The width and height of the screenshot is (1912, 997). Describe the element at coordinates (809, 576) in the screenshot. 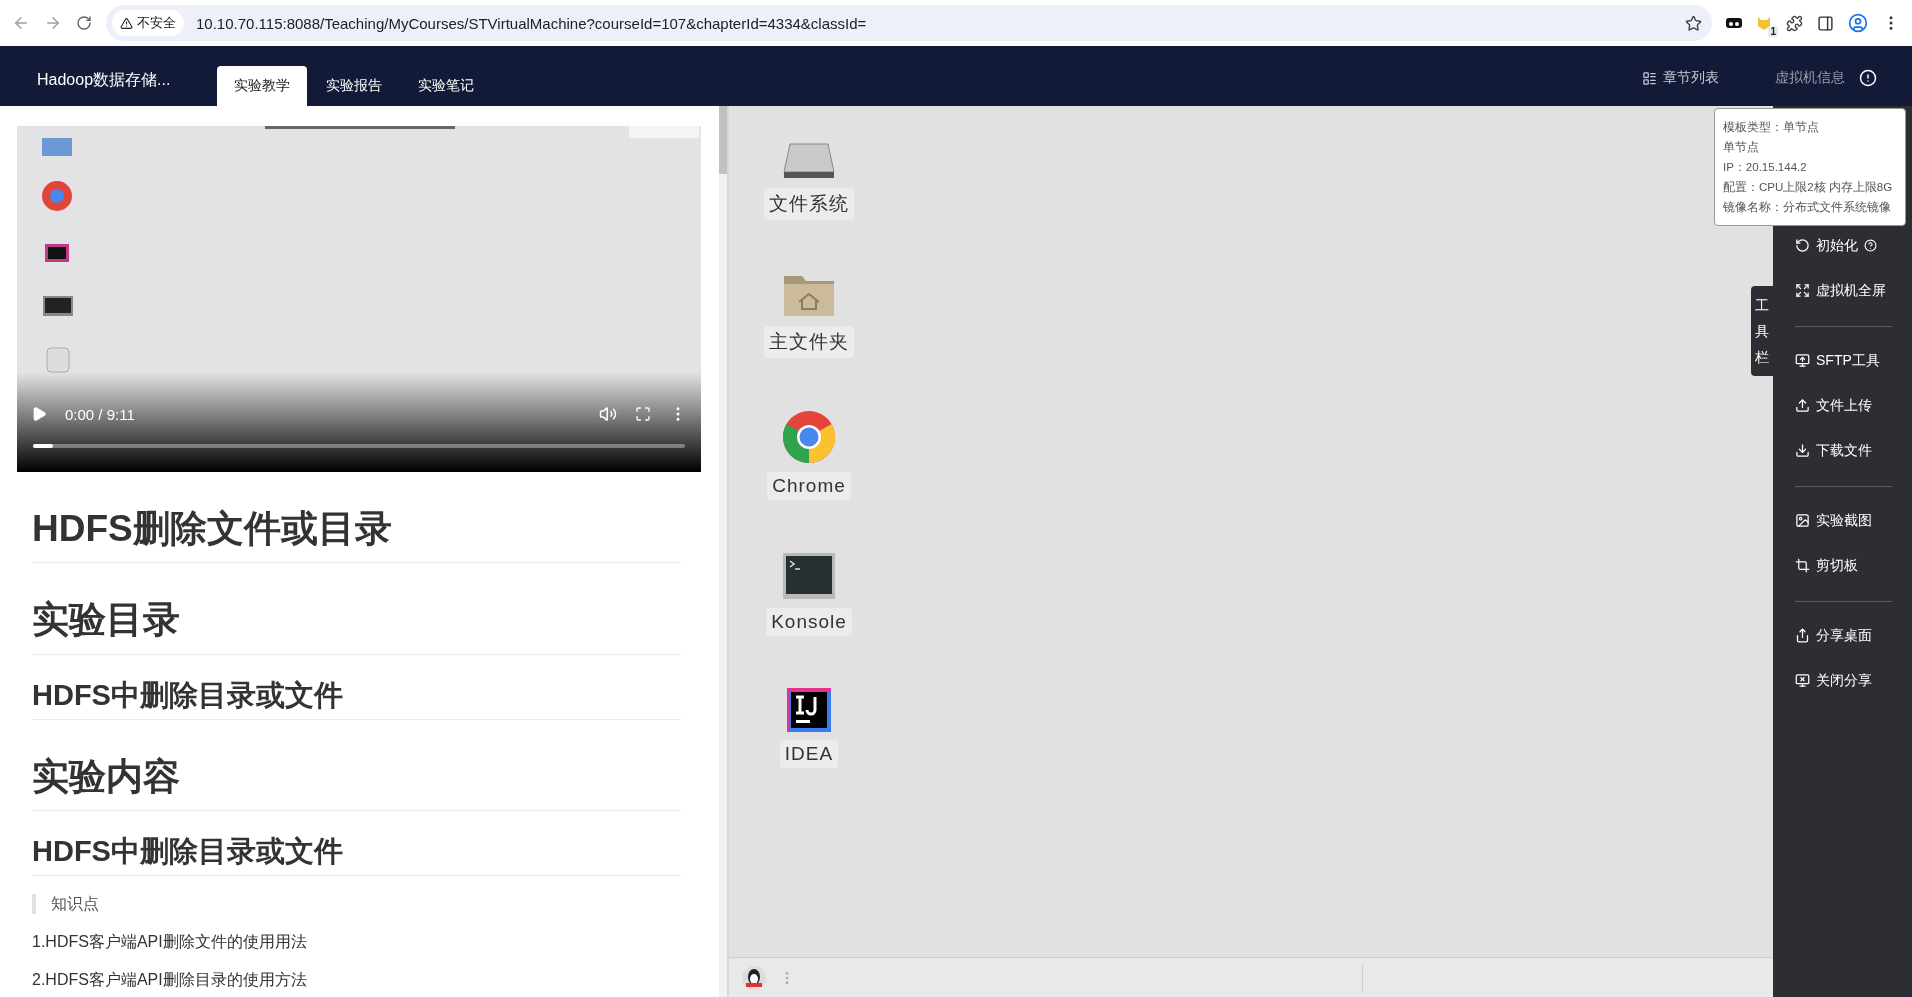

I see `terminal-icon` at that location.